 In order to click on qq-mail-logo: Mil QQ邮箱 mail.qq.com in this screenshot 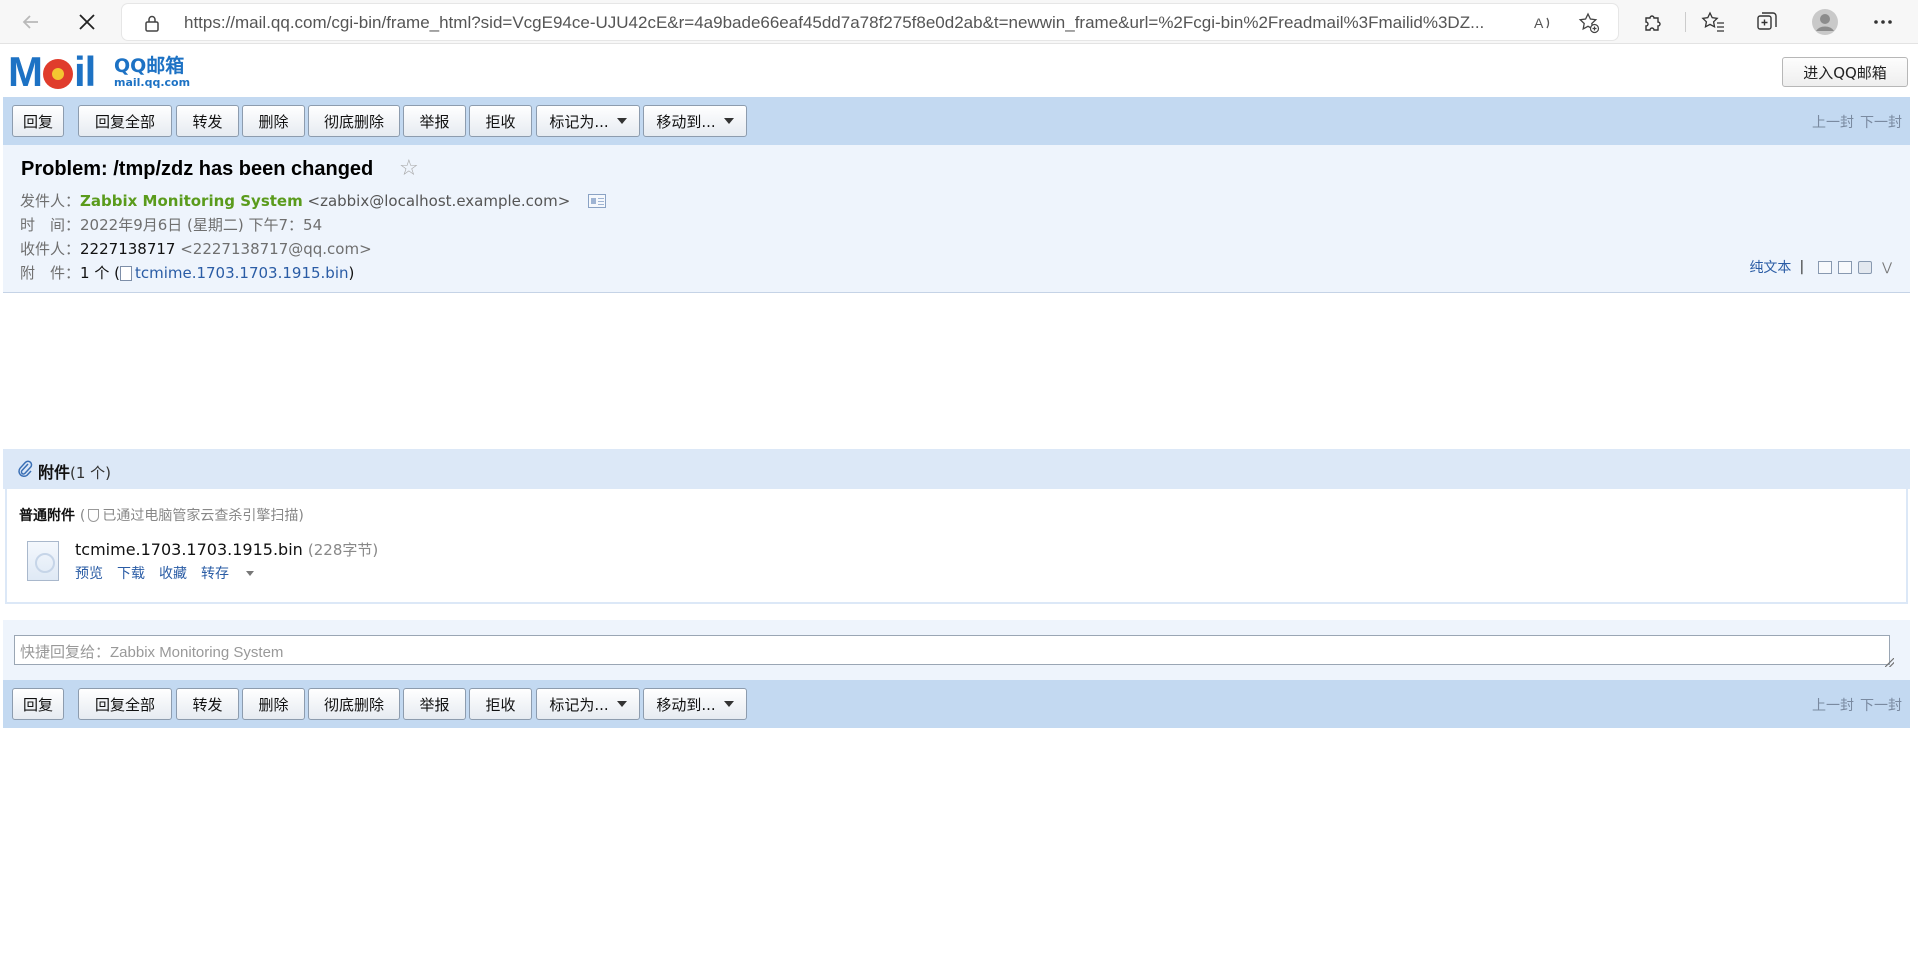, I will do `click(99, 72)`.